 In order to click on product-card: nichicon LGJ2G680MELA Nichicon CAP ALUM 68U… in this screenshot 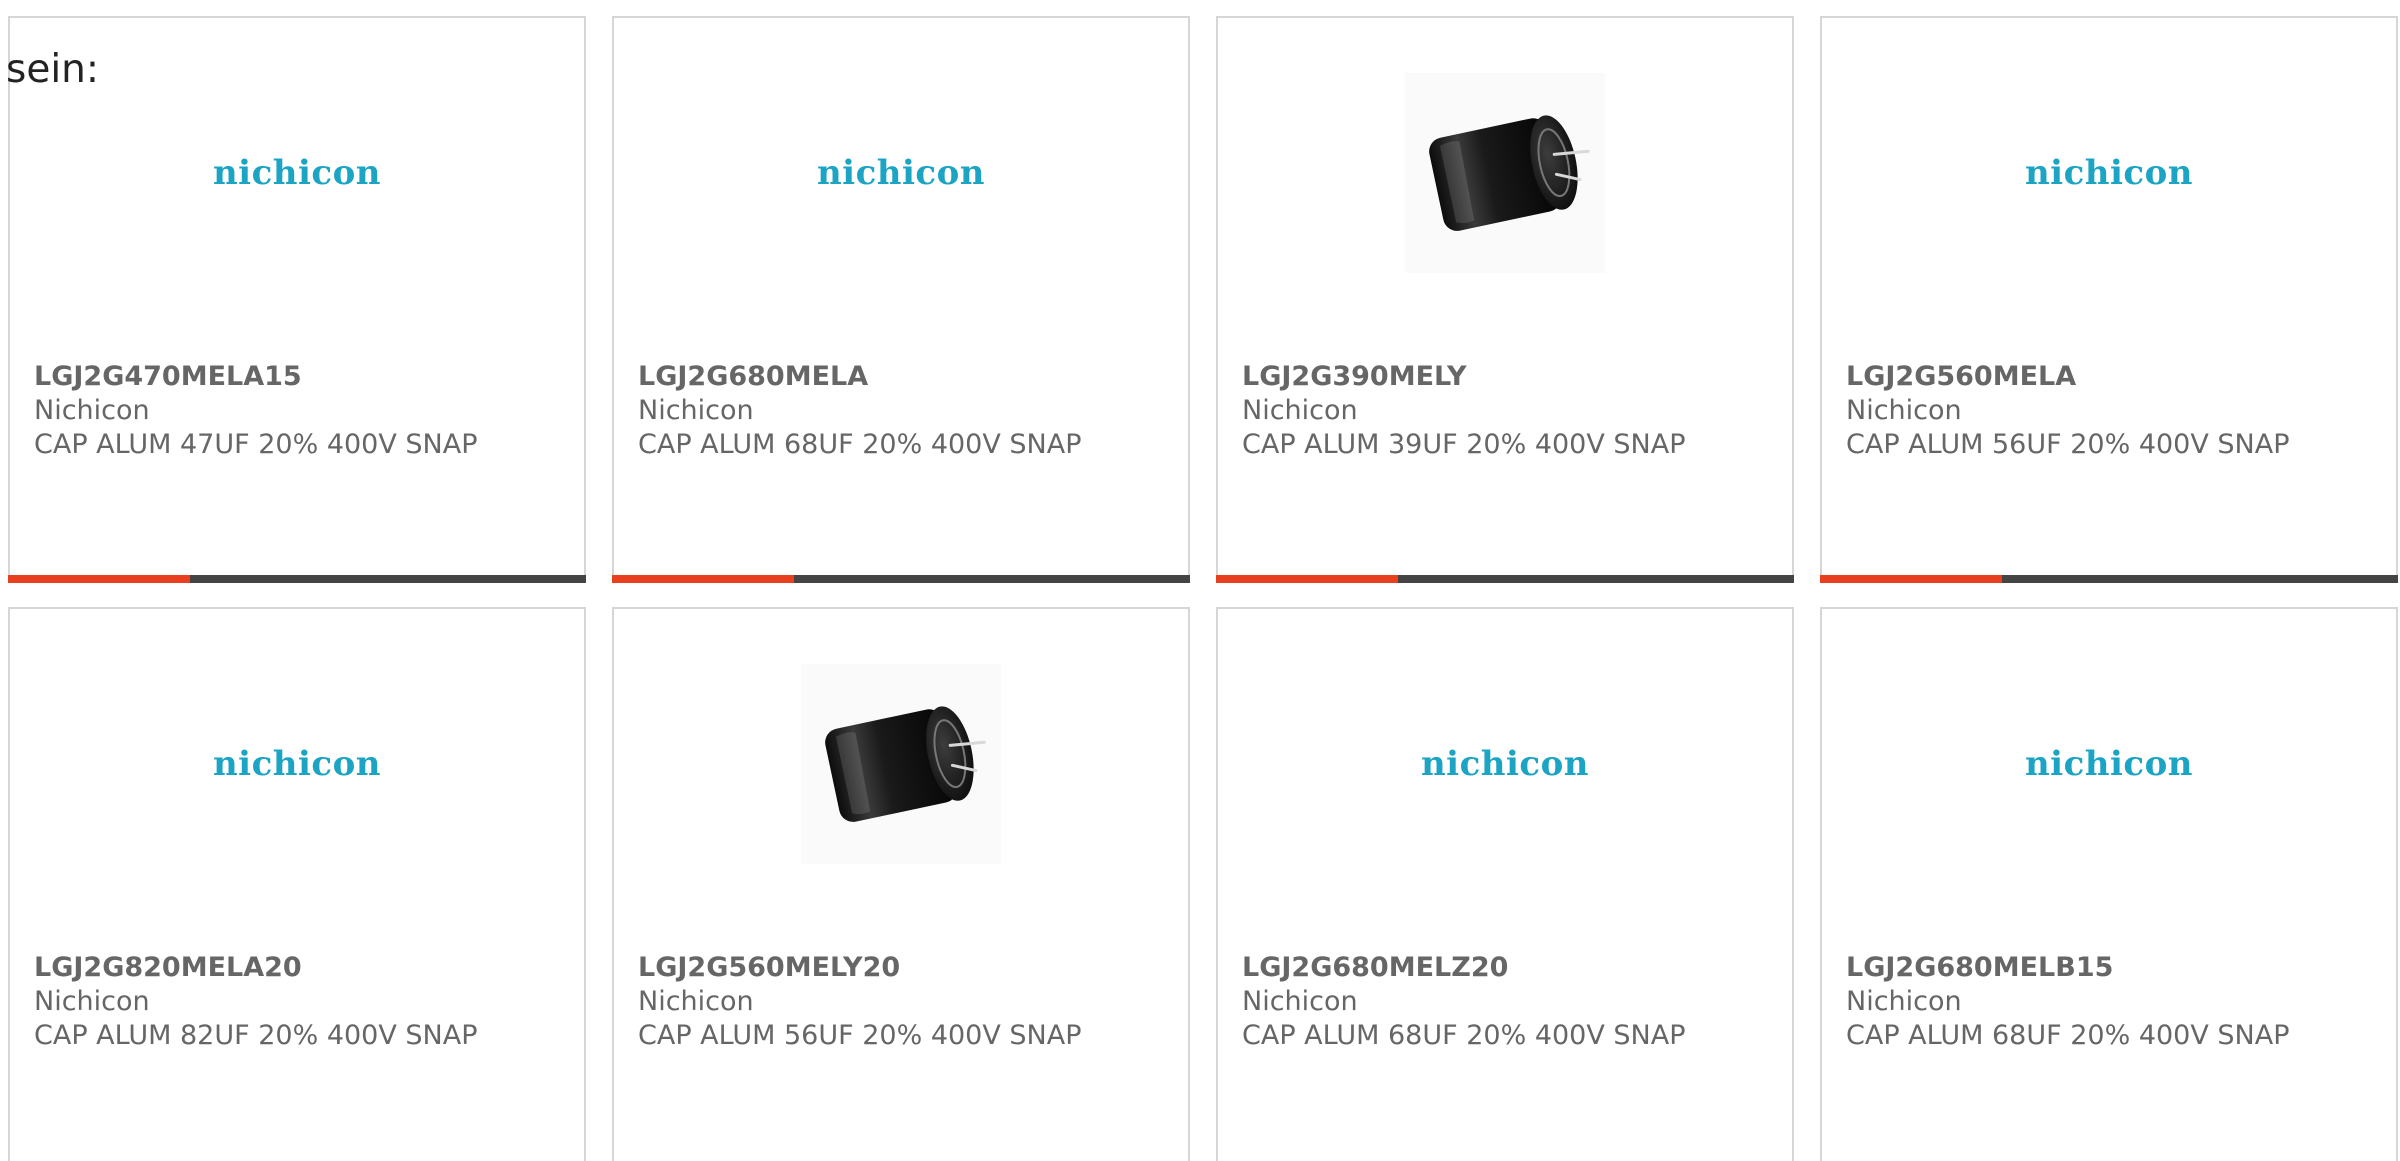, I will do `click(901, 299)`.